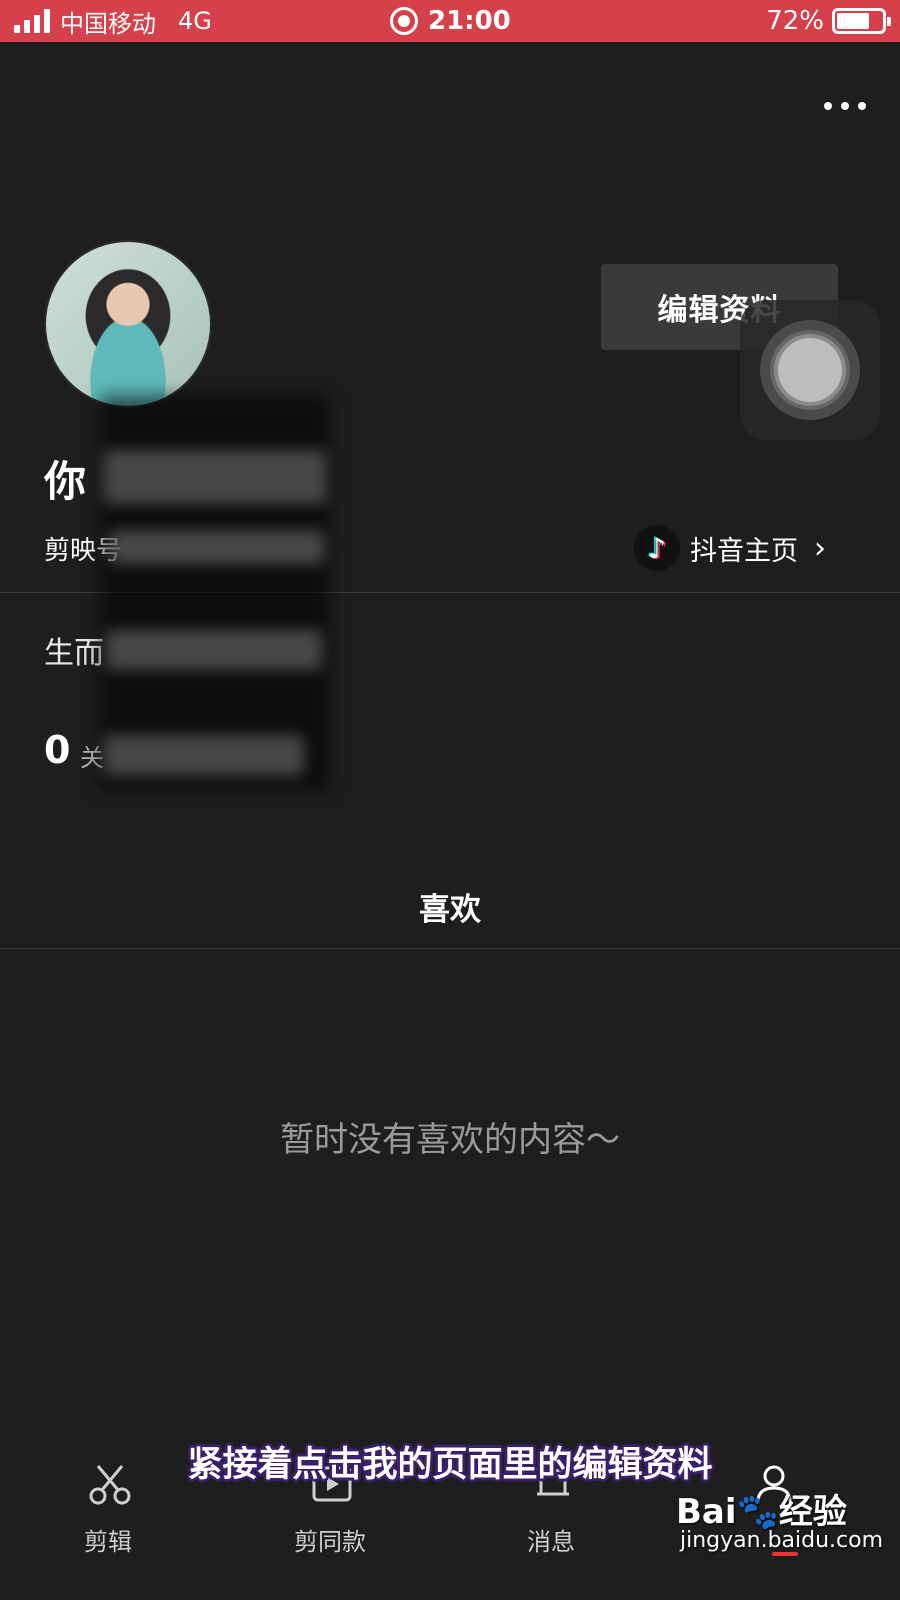 This screenshot has height=1600, width=900. Describe the element at coordinates (657, 548) in the screenshot. I see `douyin-logo-icon: ♪` at that location.